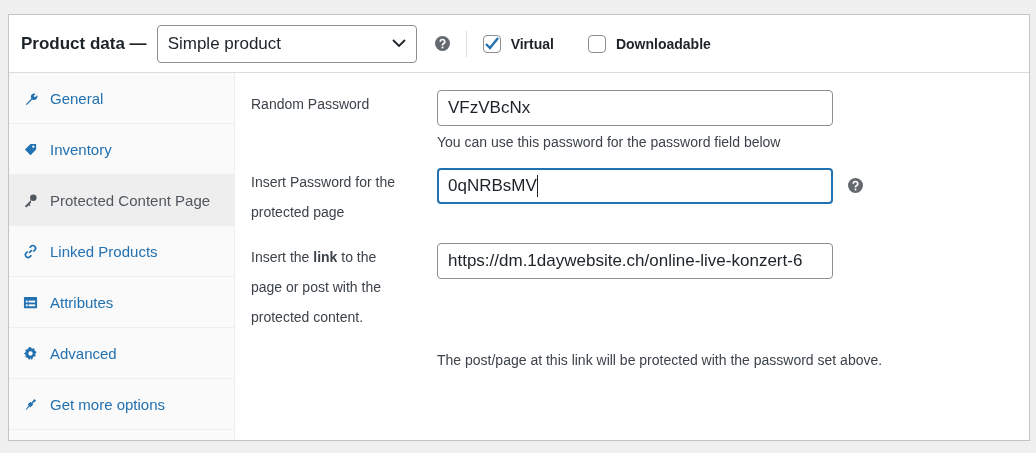 The width and height of the screenshot is (1036, 453). I want to click on field-label: Insert the link to the page or post with the protected content., so click(316, 287).